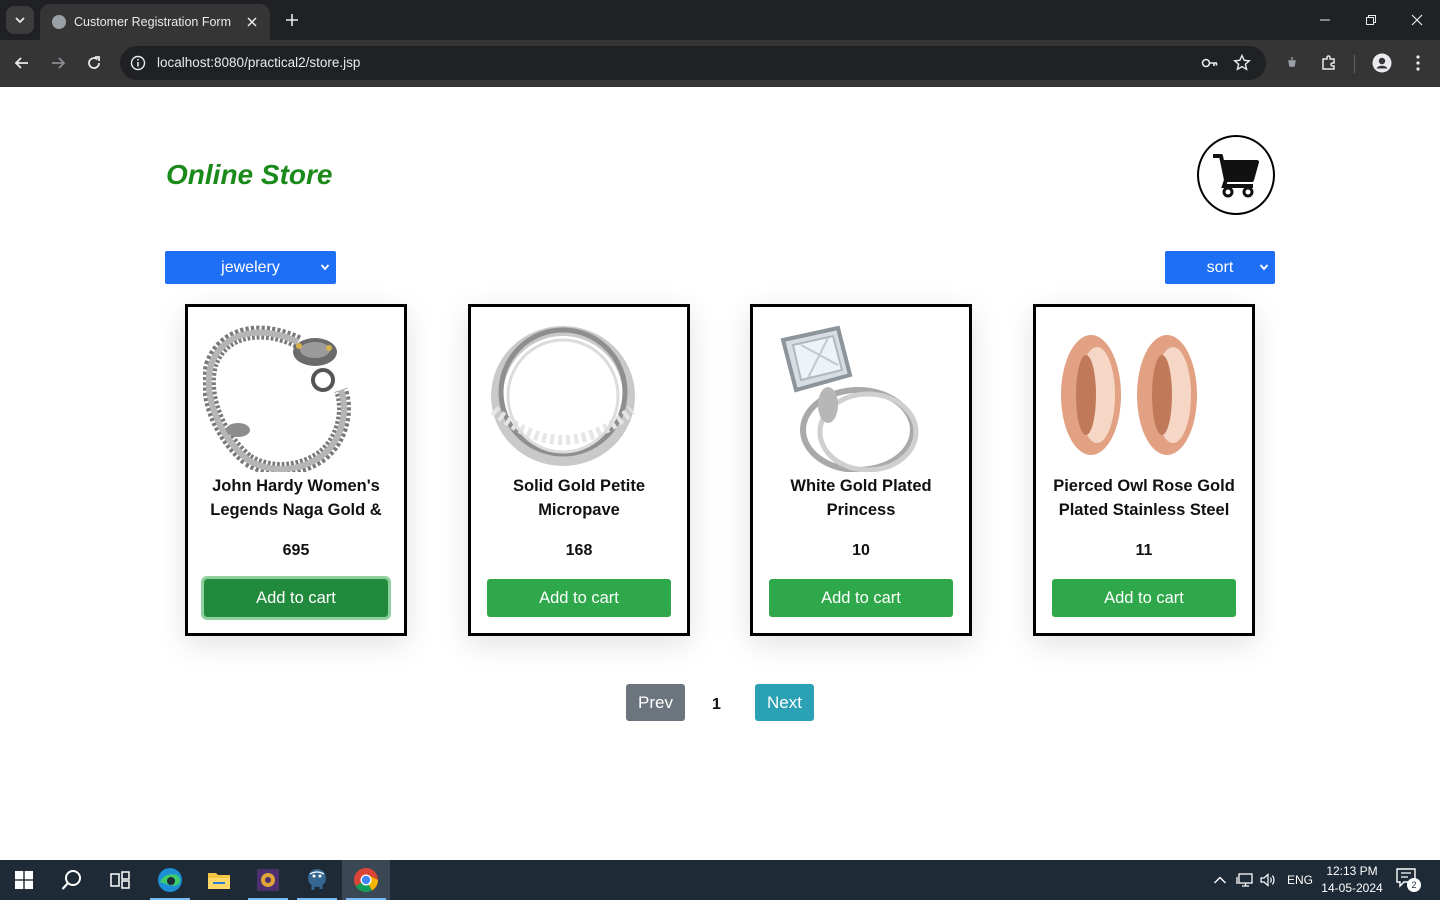 The image size is (1440, 900). What do you see at coordinates (784, 702) in the screenshot?
I see `next-page-button: Next` at bounding box center [784, 702].